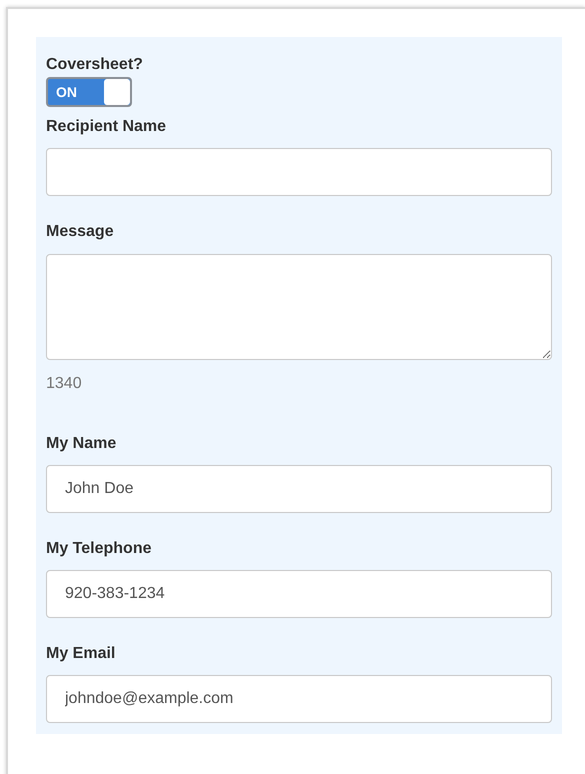 The width and height of the screenshot is (585, 774). What do you see at coordinates (299, 594) in the screenshot?
I see `input-field: 920-383-1234` at bounding box center [299, 594].